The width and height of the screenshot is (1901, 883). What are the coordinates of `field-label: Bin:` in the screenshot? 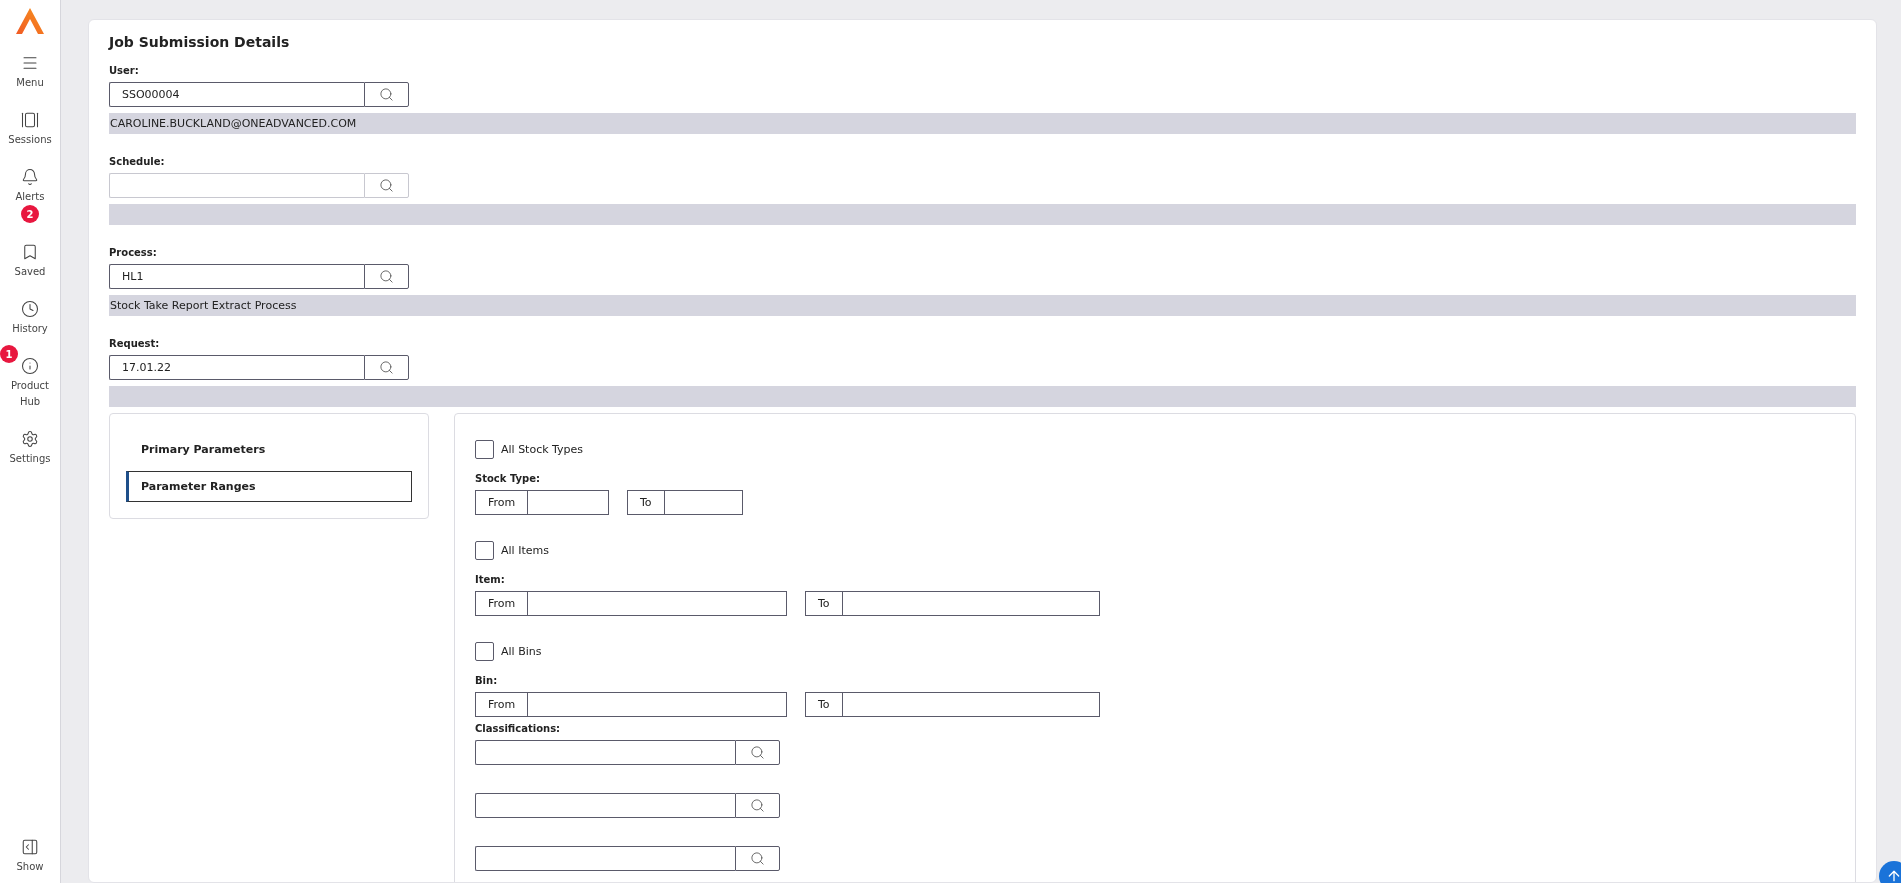 It's located at (487, 680).